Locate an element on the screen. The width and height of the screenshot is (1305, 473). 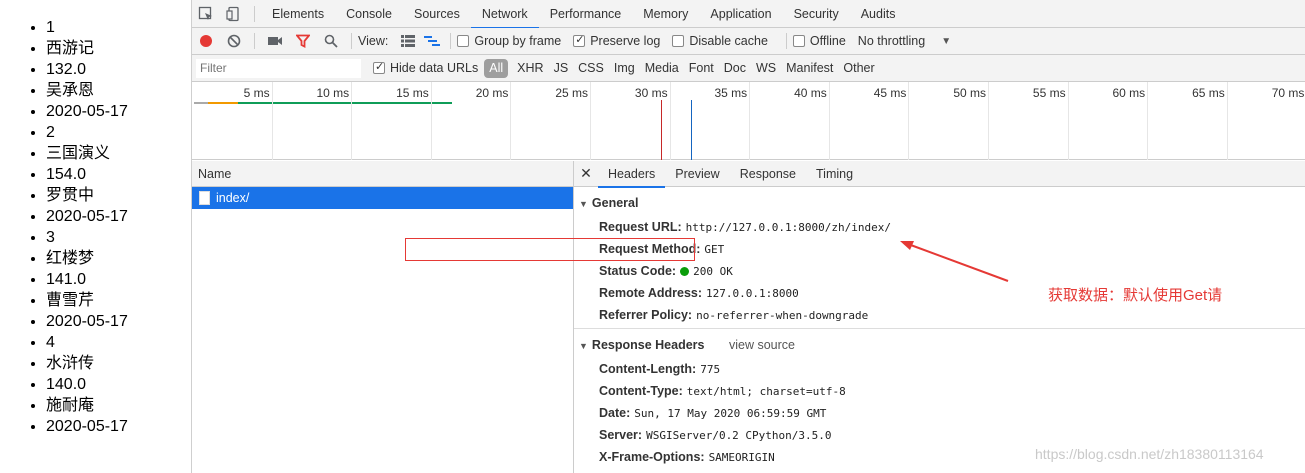
separator is located at coordinates (786, 41).